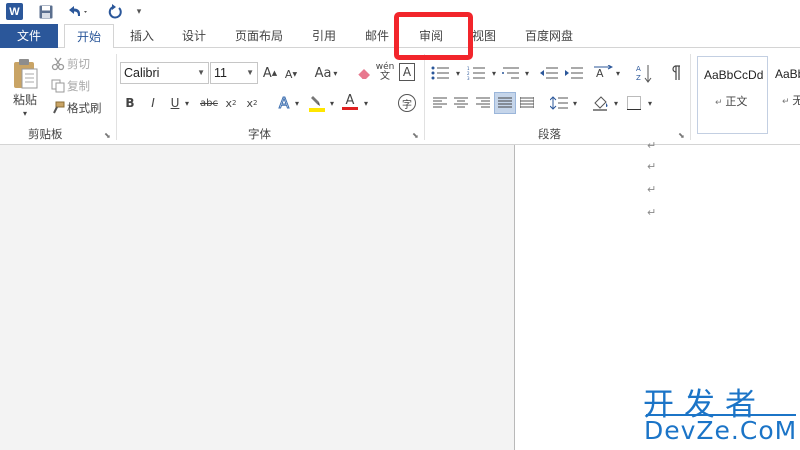 This screenshot has height=450, width=800. I want to click on paragraph-group-label: 段落, so click(549, 134).